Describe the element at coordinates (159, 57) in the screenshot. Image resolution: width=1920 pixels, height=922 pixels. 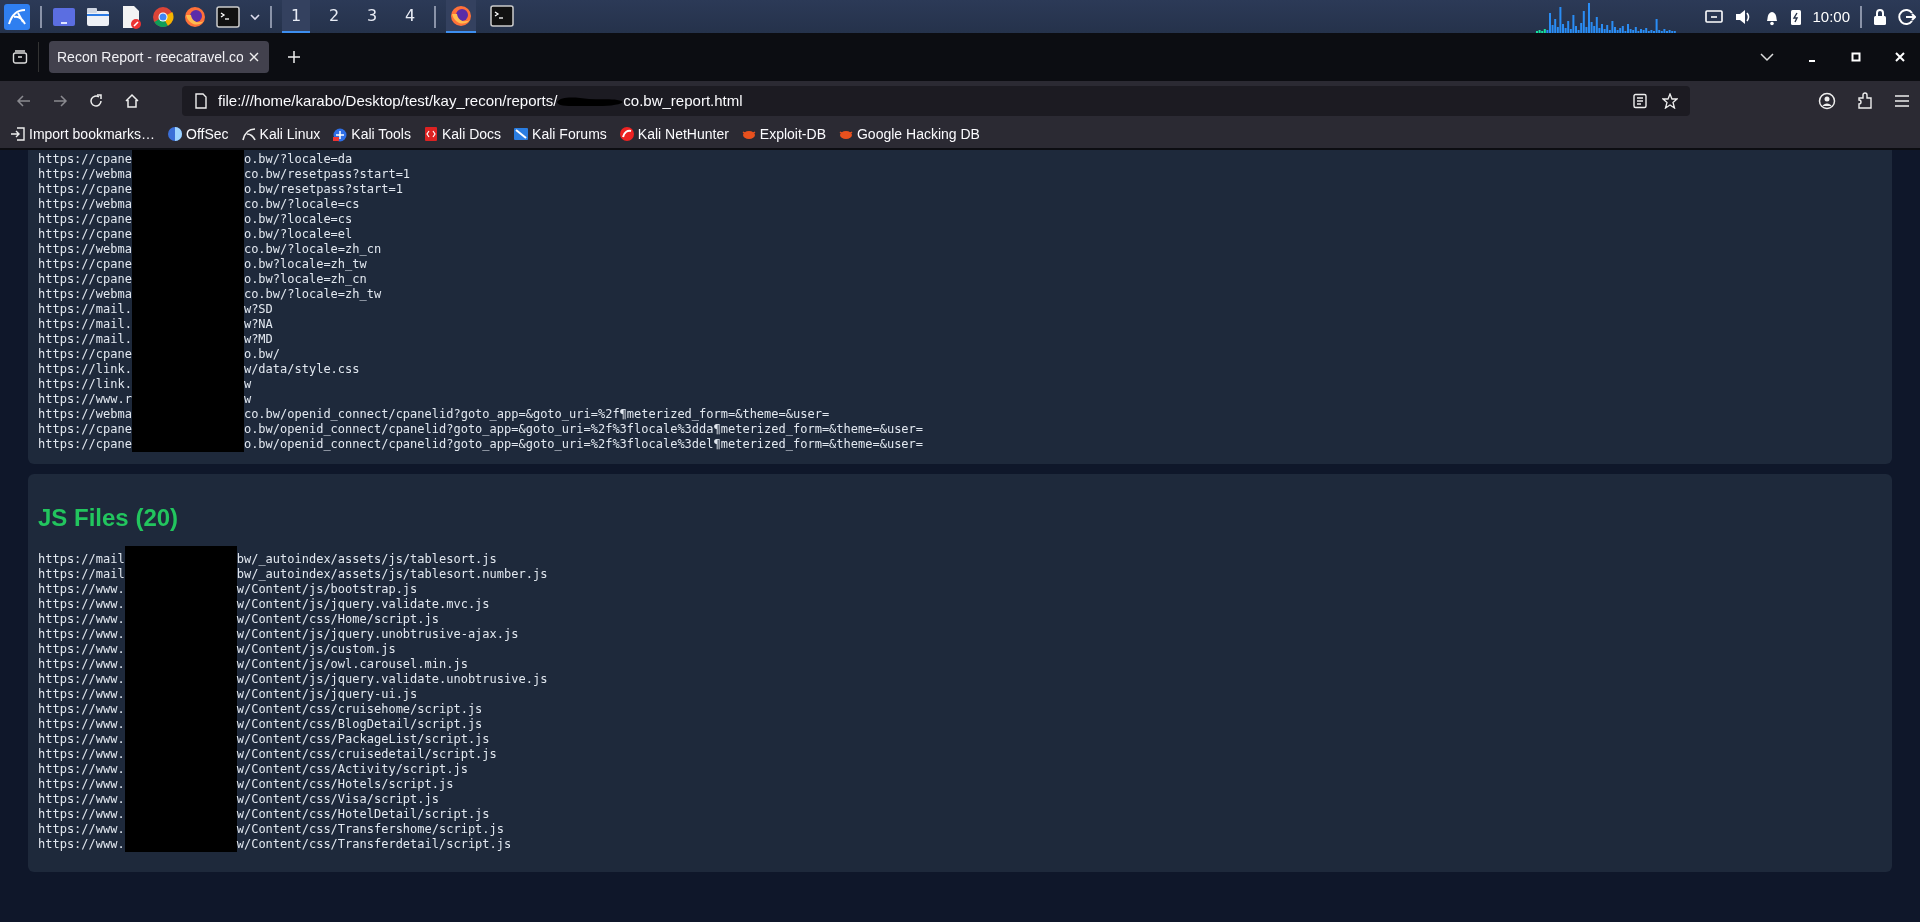
I see `browser-tab: Recon Report - reecatravel.co` at that location.